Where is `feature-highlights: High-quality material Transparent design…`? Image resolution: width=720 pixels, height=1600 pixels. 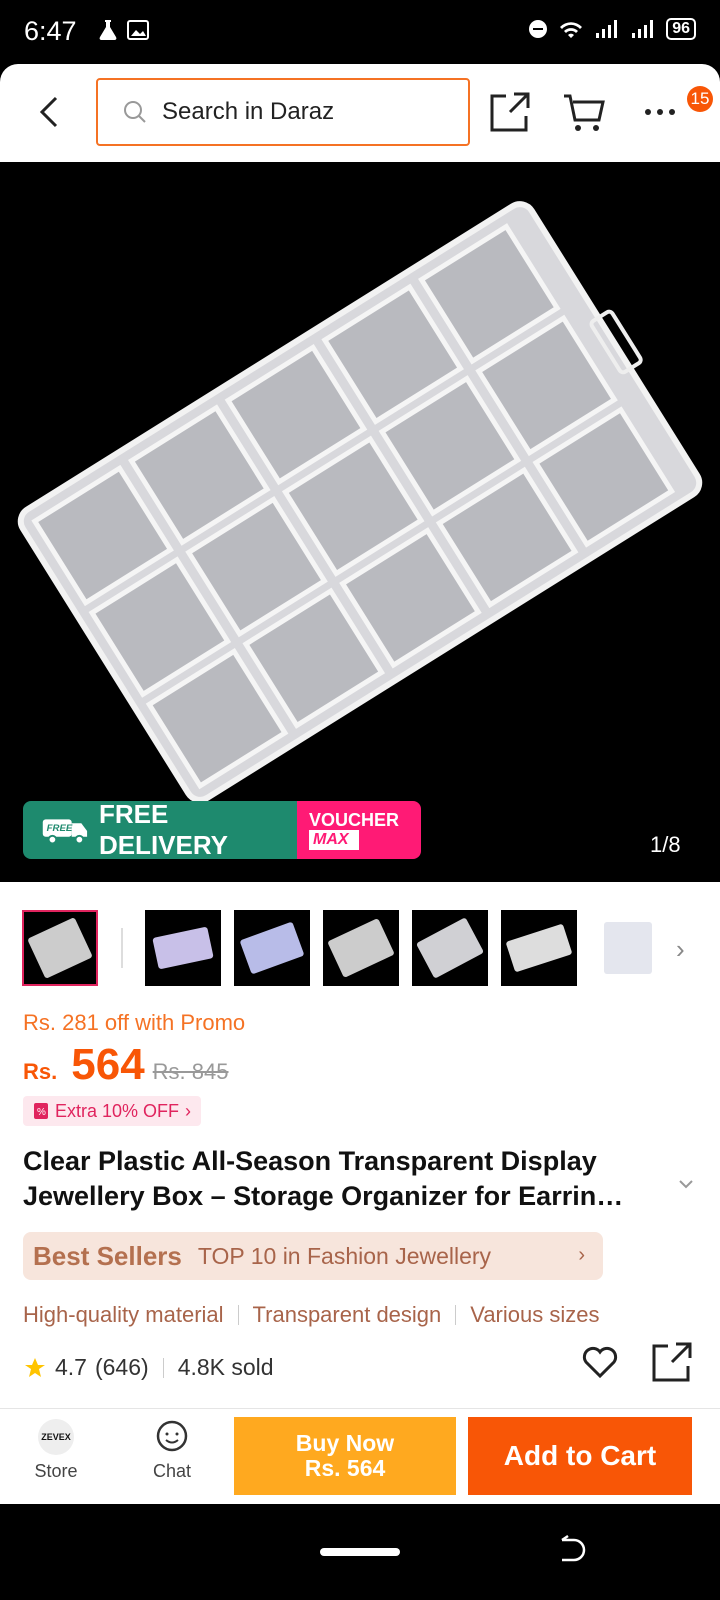 feature-highlights: High-quality material Transparent design… is located at coordinates (311, 1315).